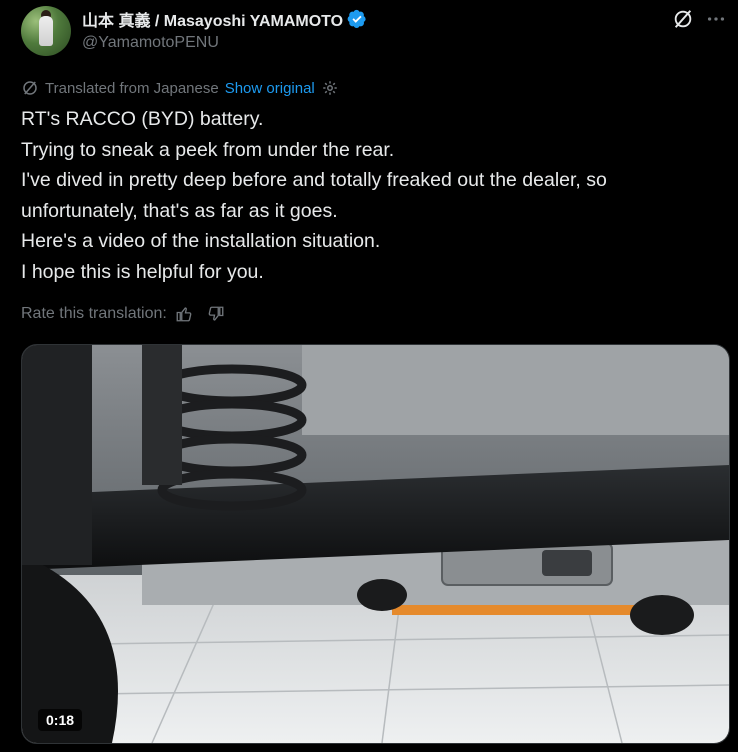 This screenshot has height=752, width=738. What do you see at coordinates (330, 88) in the screenshot?
I see `settings-icon` at bounding box center [330, 88].